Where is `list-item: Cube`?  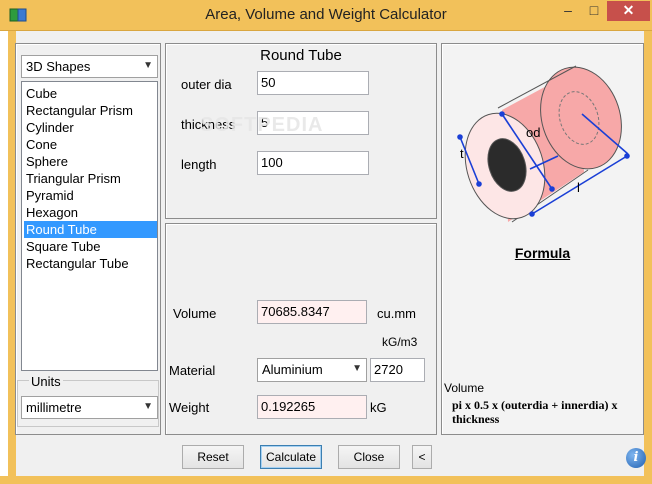
list-item: Cube is located at coordinates (90, 93).